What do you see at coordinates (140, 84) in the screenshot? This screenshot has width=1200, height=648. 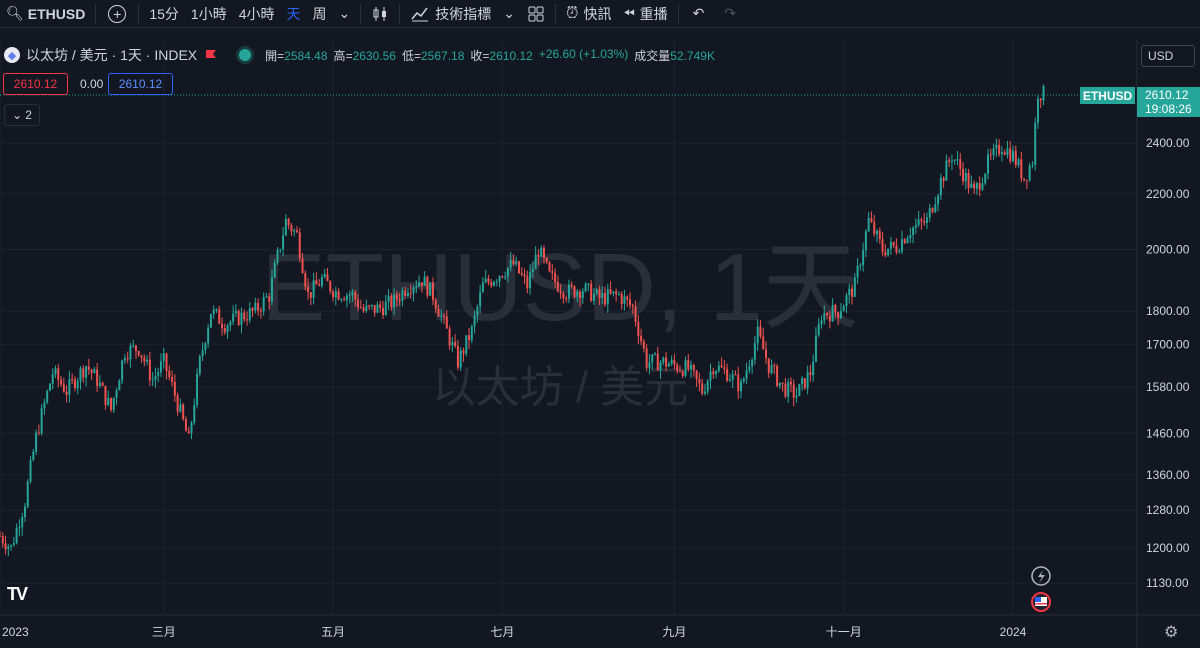 I see `buy-price-box: 2610.12` at bounding box center [140, 84].